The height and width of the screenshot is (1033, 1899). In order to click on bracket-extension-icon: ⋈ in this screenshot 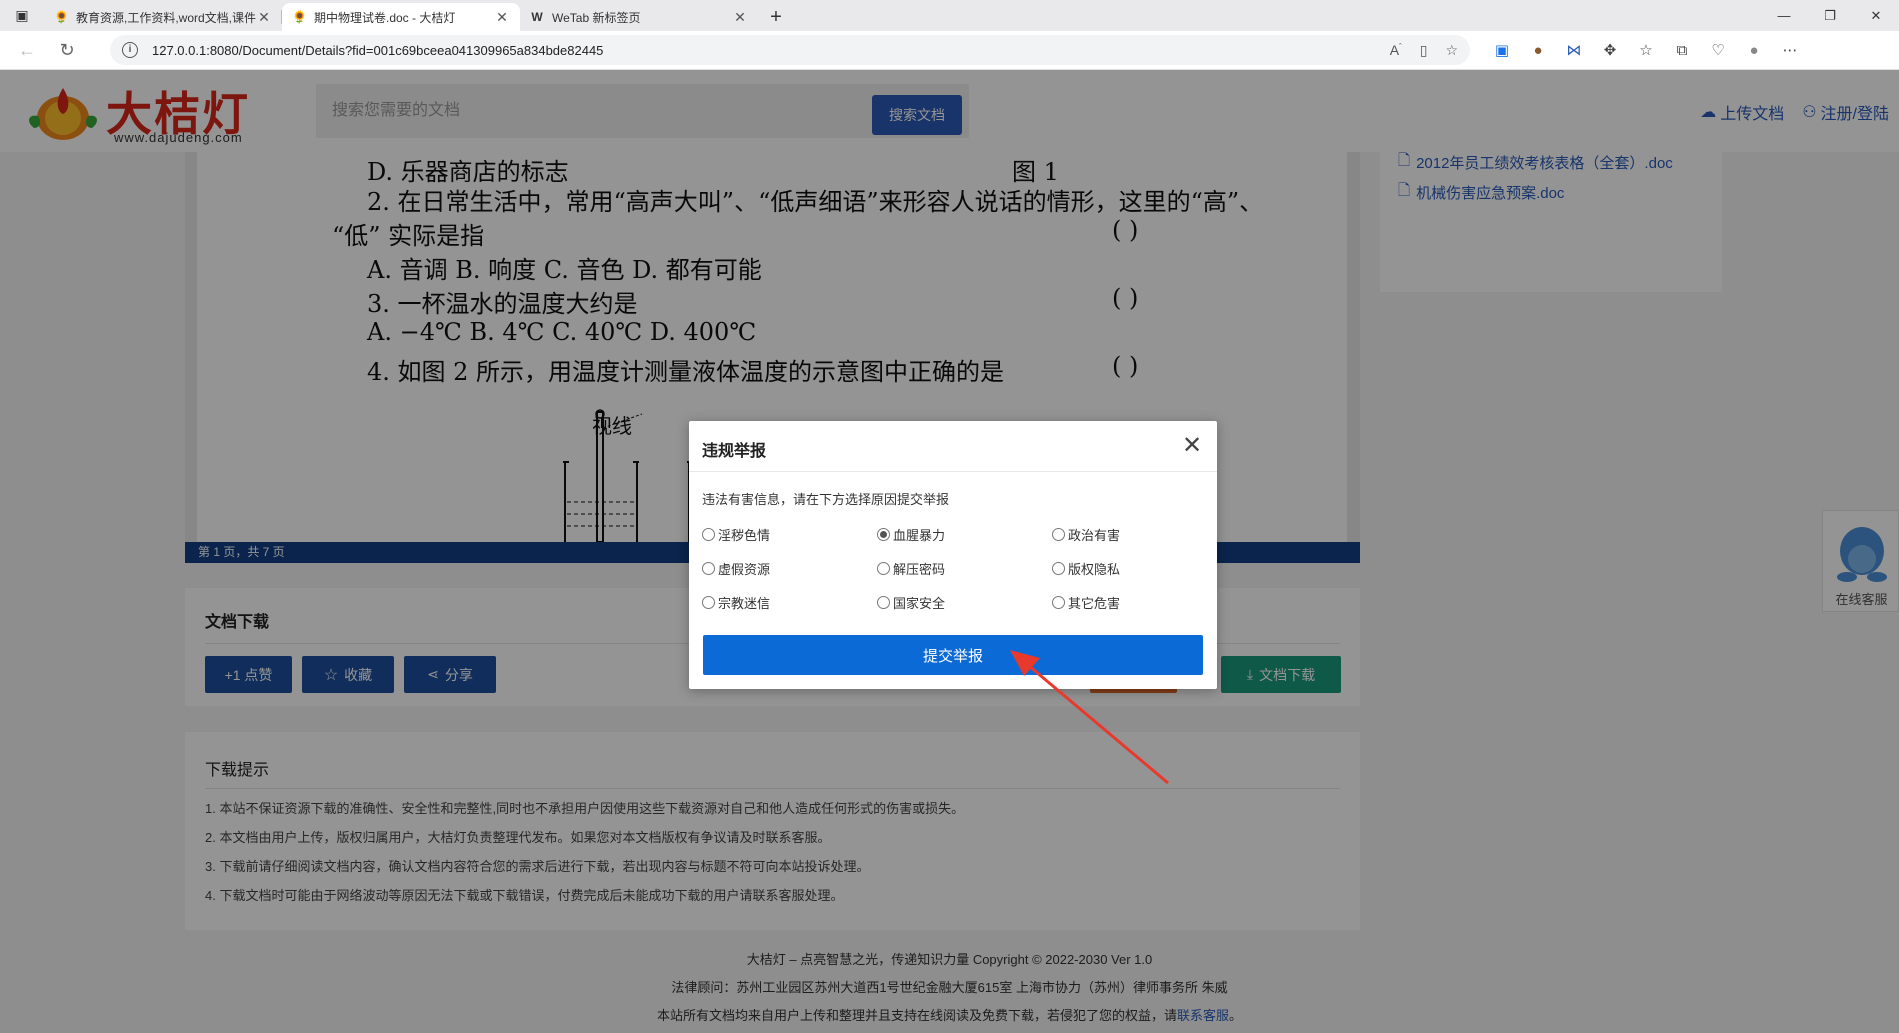, I will do `click(1574, 50)`.